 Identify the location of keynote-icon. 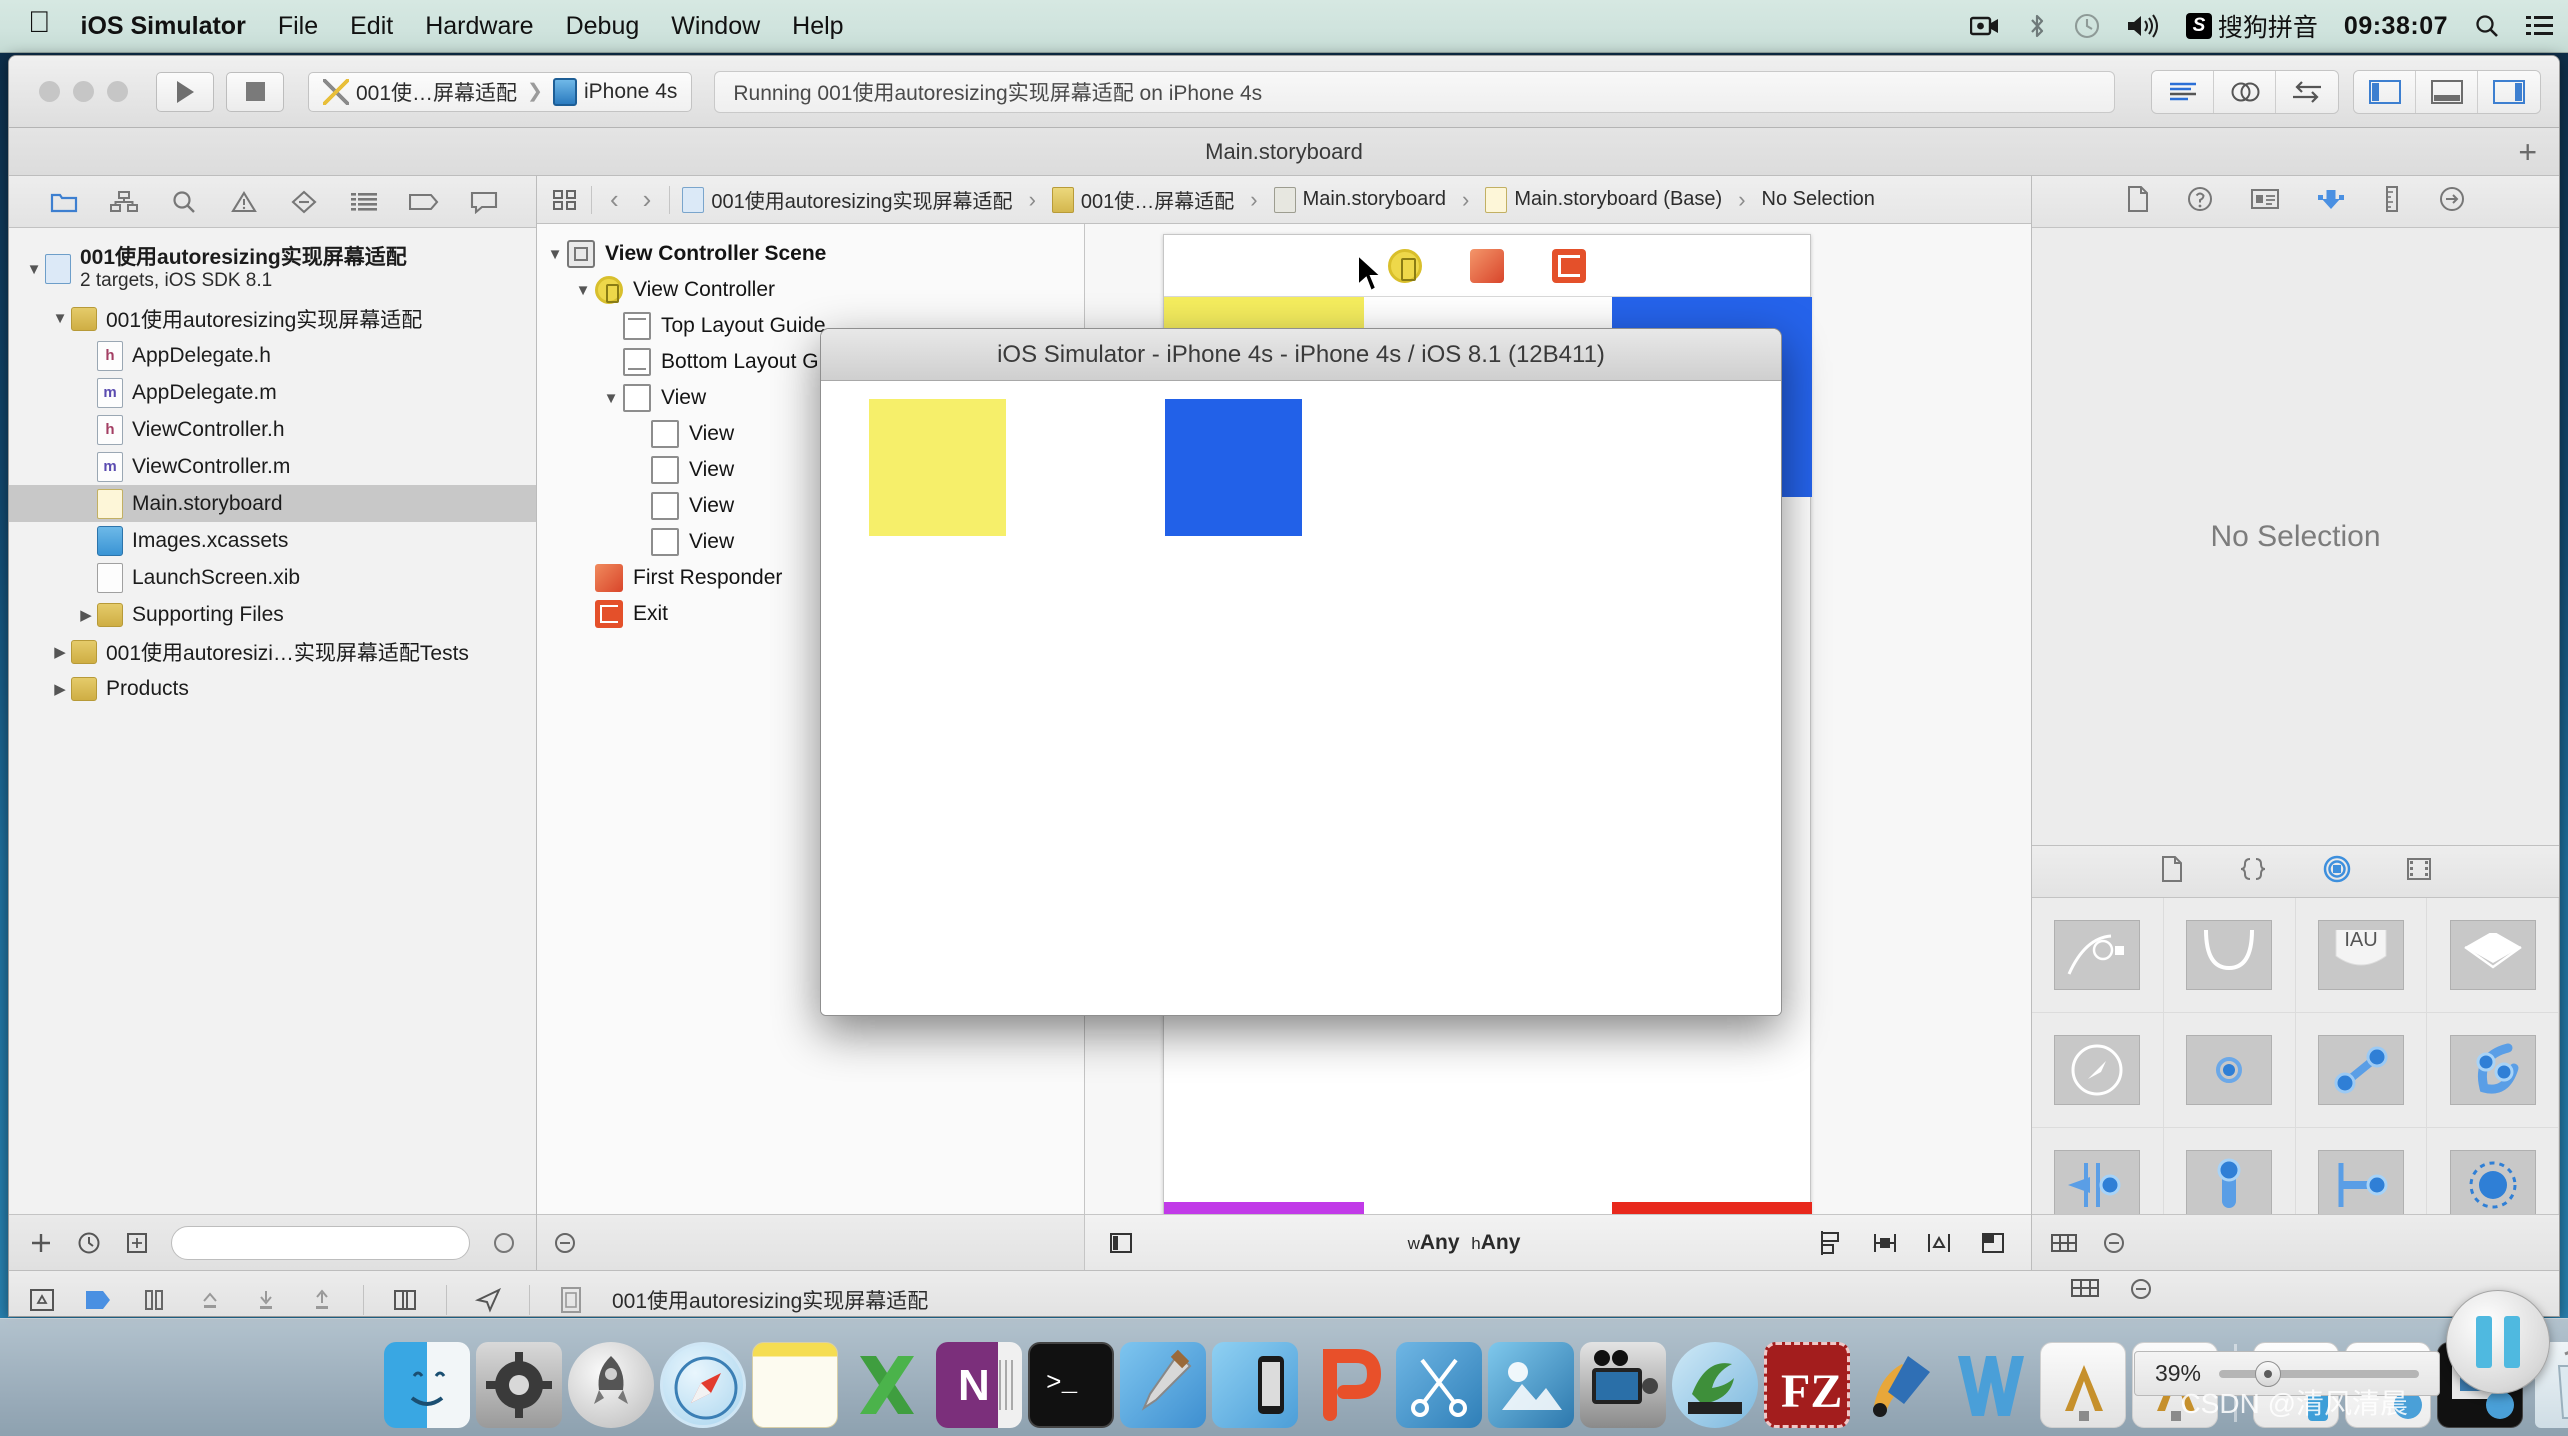
(2083, 1385).